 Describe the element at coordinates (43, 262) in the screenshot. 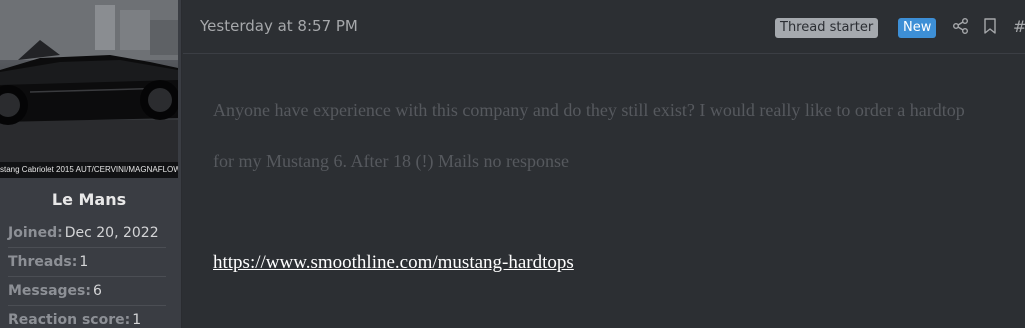

I see `stat-label: Threads:` at that location.